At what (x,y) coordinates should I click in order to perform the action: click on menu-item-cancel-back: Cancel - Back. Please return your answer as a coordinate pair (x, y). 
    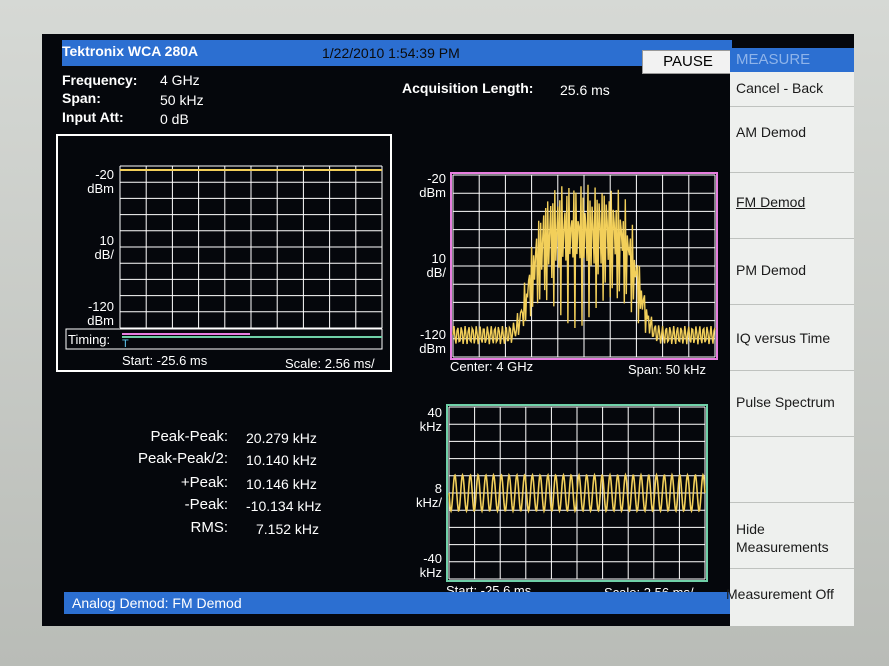
    Looking at the image, I should click on (792, 89).